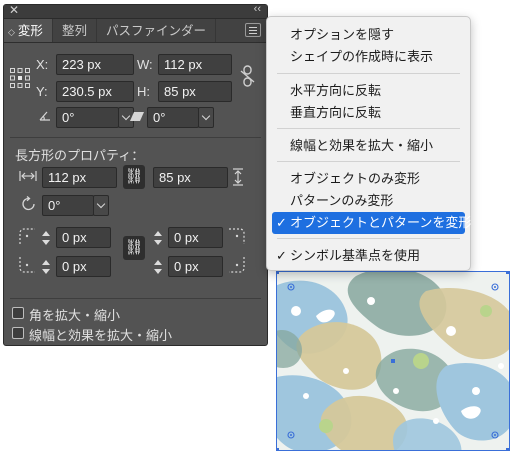 The width and height of the screenshot is (516, 457). I want to click on scale-corners-label: 角を拡大・縮小, so click(75, 315).